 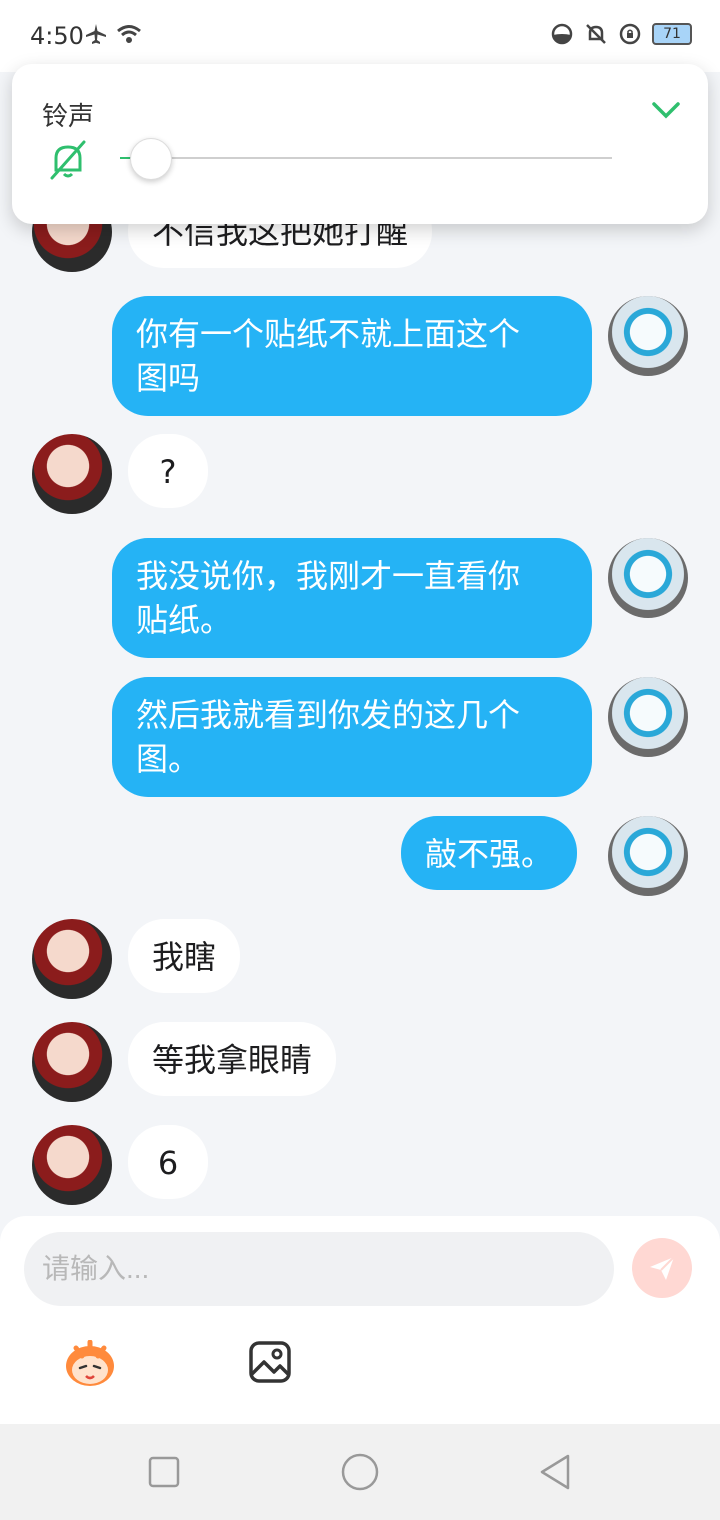 I want to click on incoming-message-bubble: 等我拿眼睛, so click(x=232, y=1059).